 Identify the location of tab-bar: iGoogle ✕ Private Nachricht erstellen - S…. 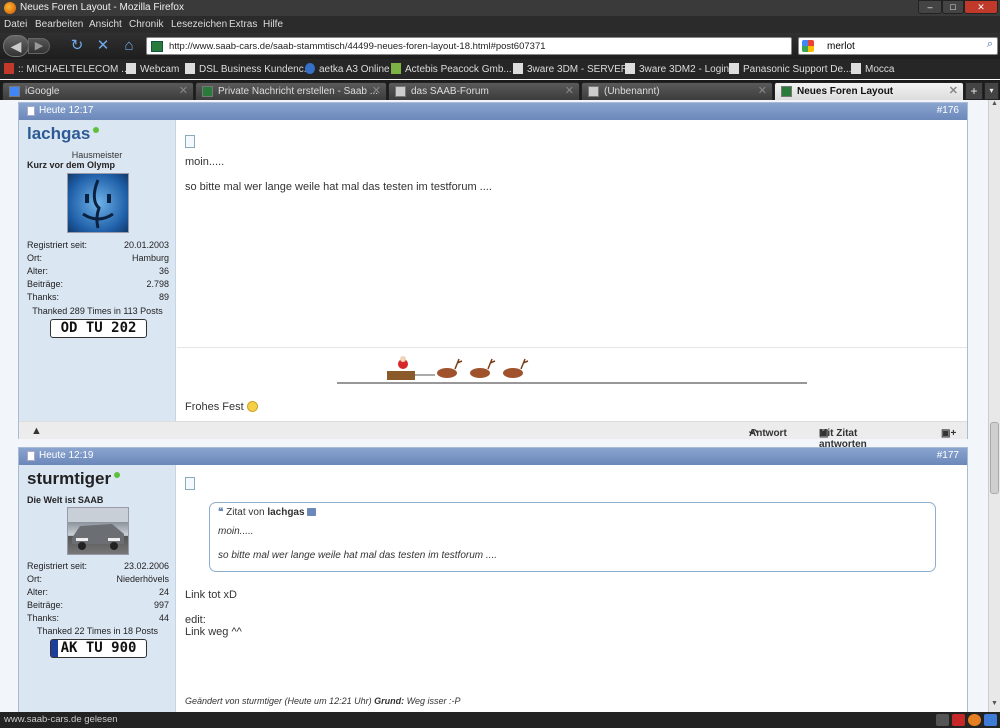
(500, 90).